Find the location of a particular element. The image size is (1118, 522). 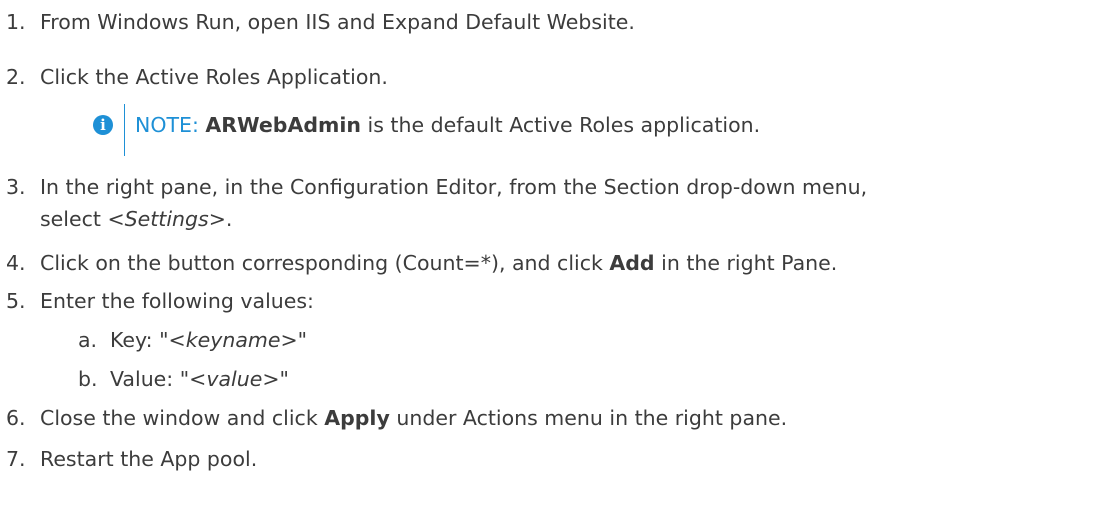

step-text-line2: select is located at coordinates (74, 219).